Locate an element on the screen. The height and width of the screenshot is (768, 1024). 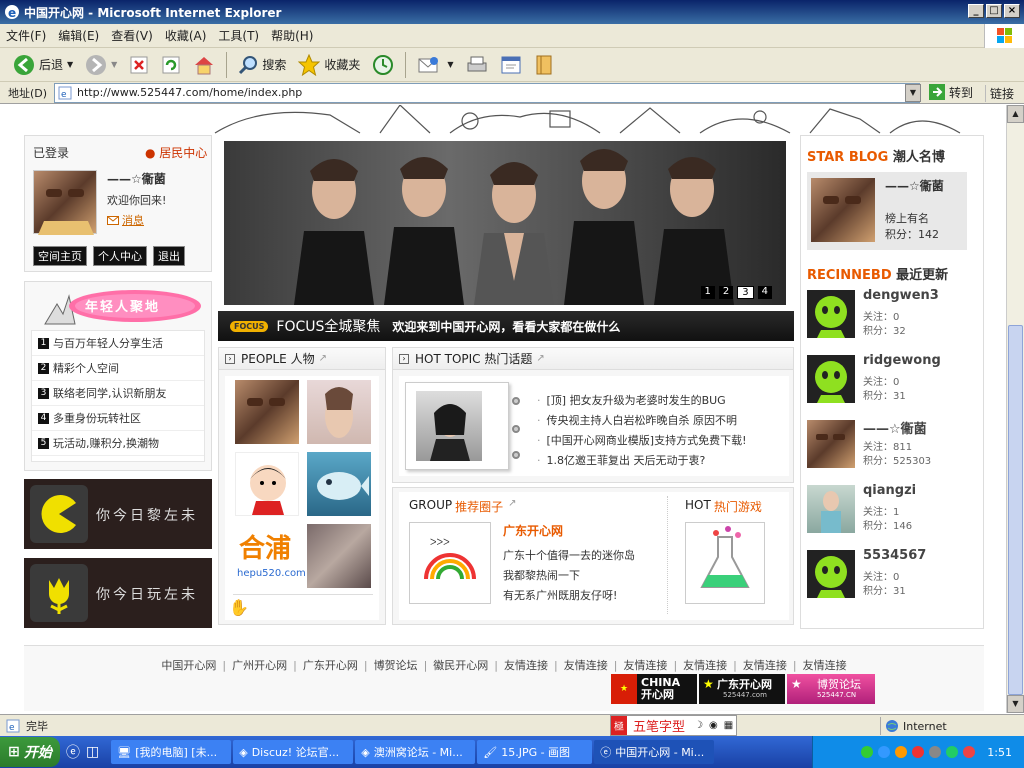
featured-photo: 1 2 3 4 is located at coordinates (505, 223).